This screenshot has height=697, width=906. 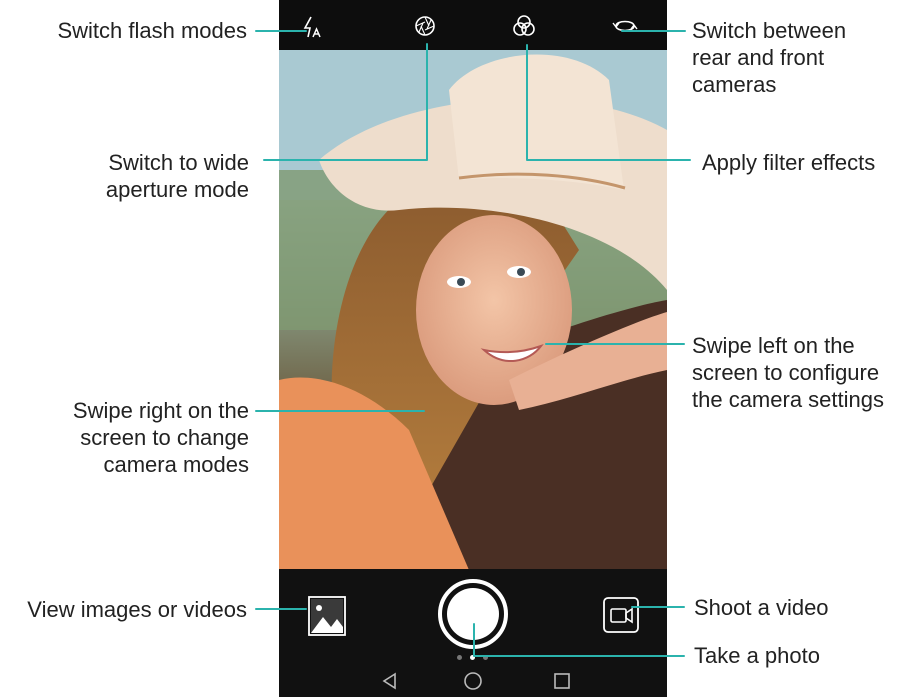 I want to click on shutter-button, so click(x=473, y=614).